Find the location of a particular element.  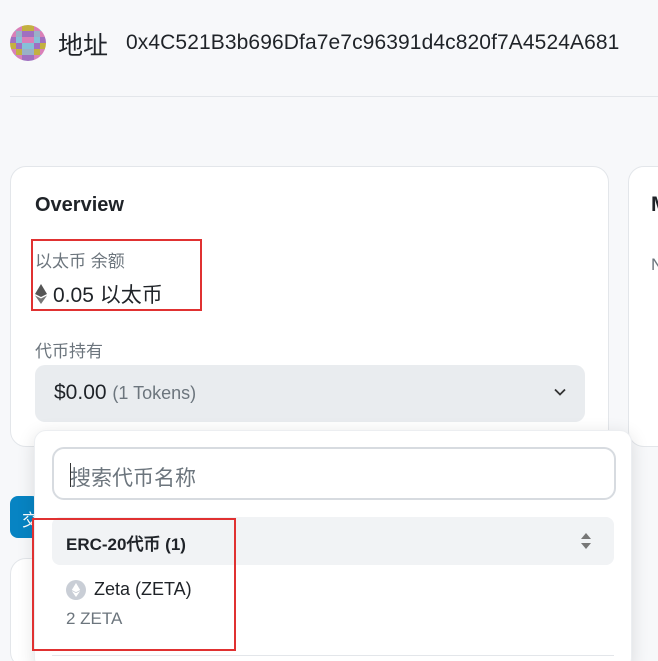

divider is located at coordinates (333, 655).